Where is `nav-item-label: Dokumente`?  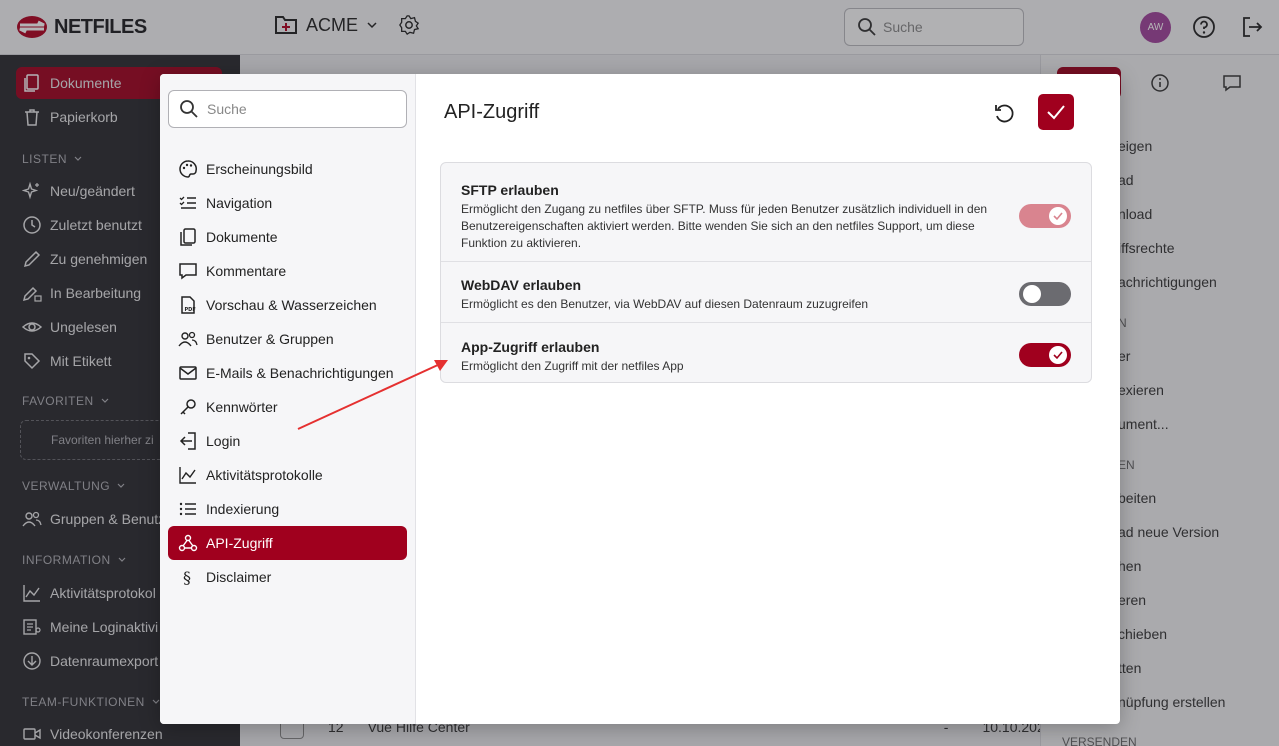 nav-item-label: Dokumente is located at coordinates (242, 237).